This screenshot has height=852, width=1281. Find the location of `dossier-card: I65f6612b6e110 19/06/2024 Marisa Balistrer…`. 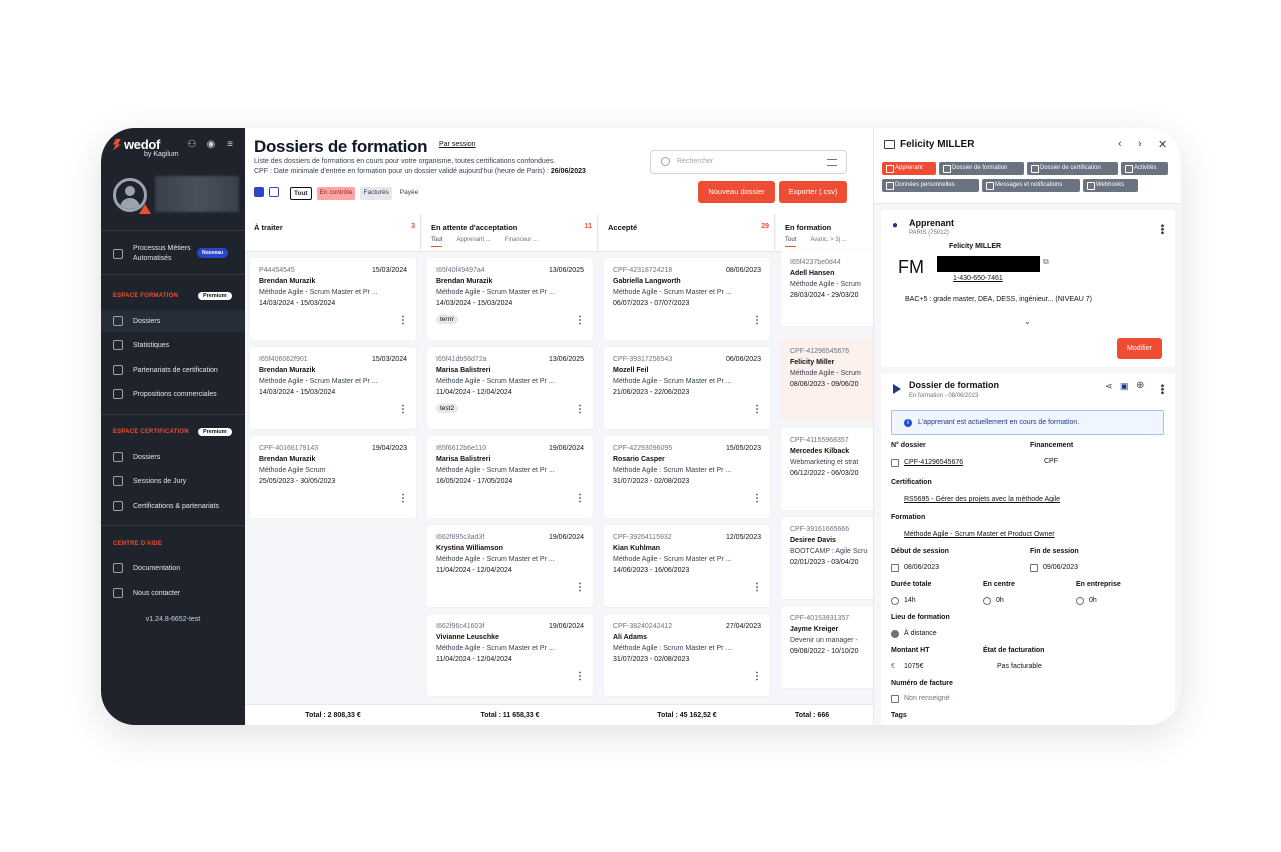

dossier-card: I65f6612b6e110 19/06/2024 Marisa Balistrer… is located at coordinates (510, 477).